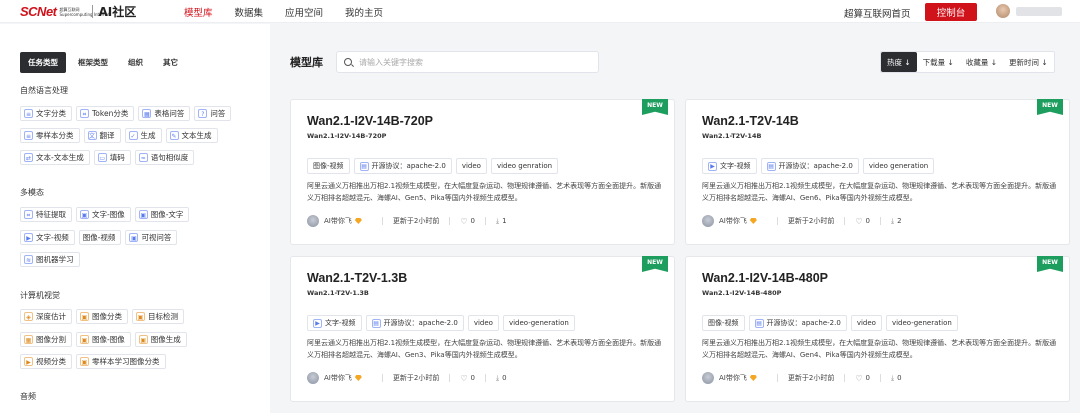 This screenshot has height=413, width=1080. What do you see at coordinates (524, 166) in the screenshot?
I see `model-tag: video genration` at bounding box center [524, 166].